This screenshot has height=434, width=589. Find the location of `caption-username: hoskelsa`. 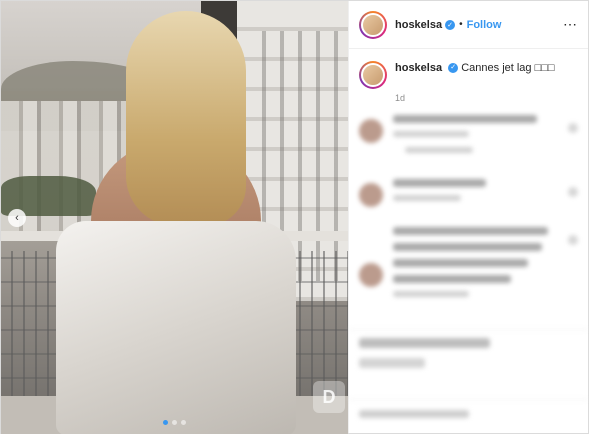

caption-username: hoskelsa is located at coordinates (418, 68).